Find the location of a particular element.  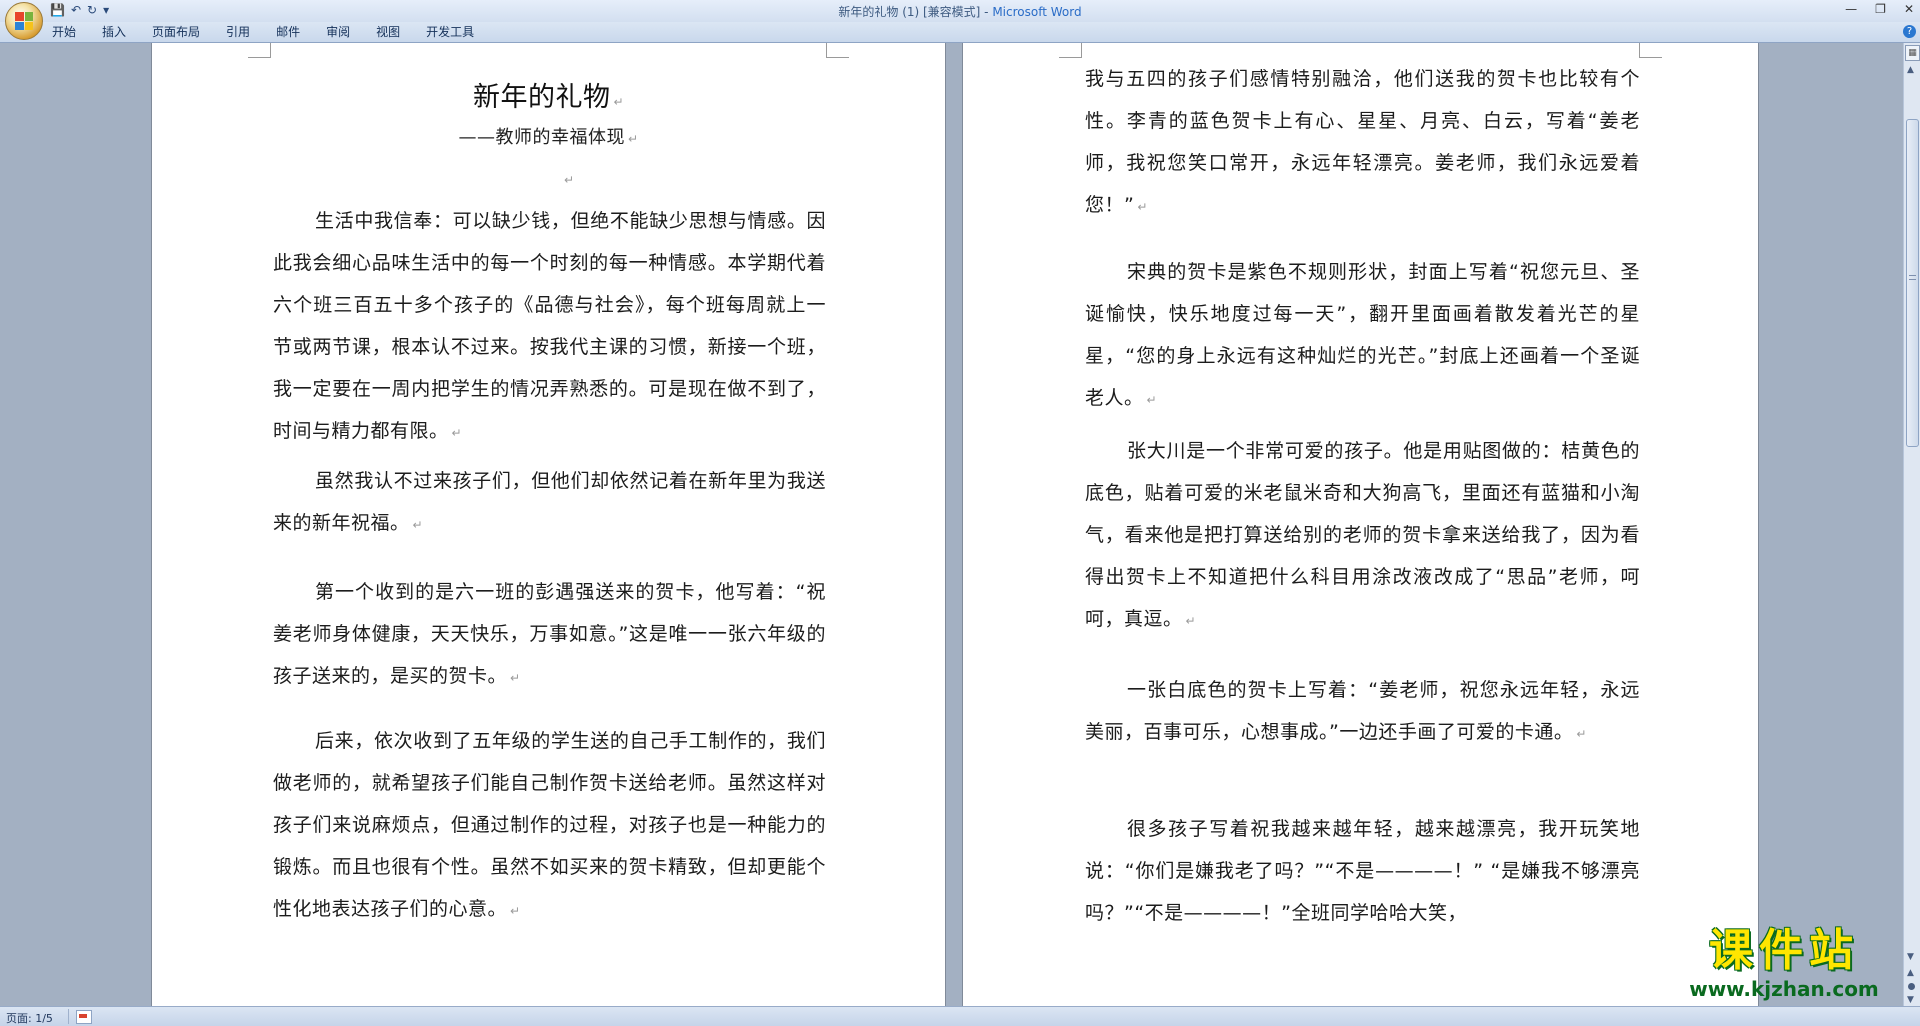

scroll-down-icon: ▼ is located at coordinates (1910, 957).